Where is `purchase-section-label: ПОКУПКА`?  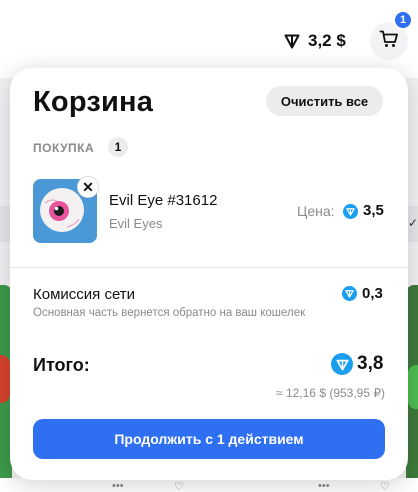
purchase-section-label: ПОКУПКА is located at coordinates (64, 148).